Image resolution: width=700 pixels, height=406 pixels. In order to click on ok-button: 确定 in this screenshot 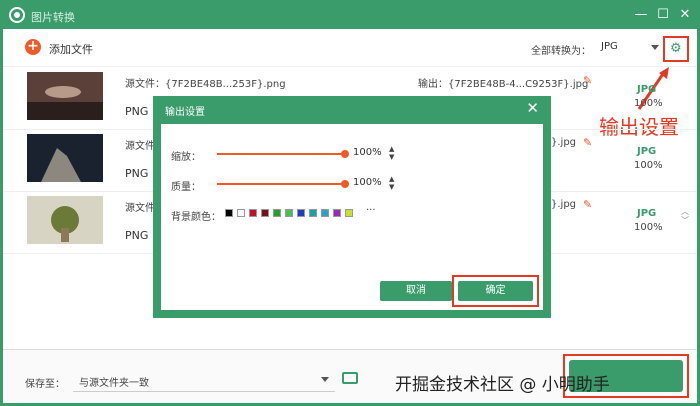, I will do `click(495, 291)`.